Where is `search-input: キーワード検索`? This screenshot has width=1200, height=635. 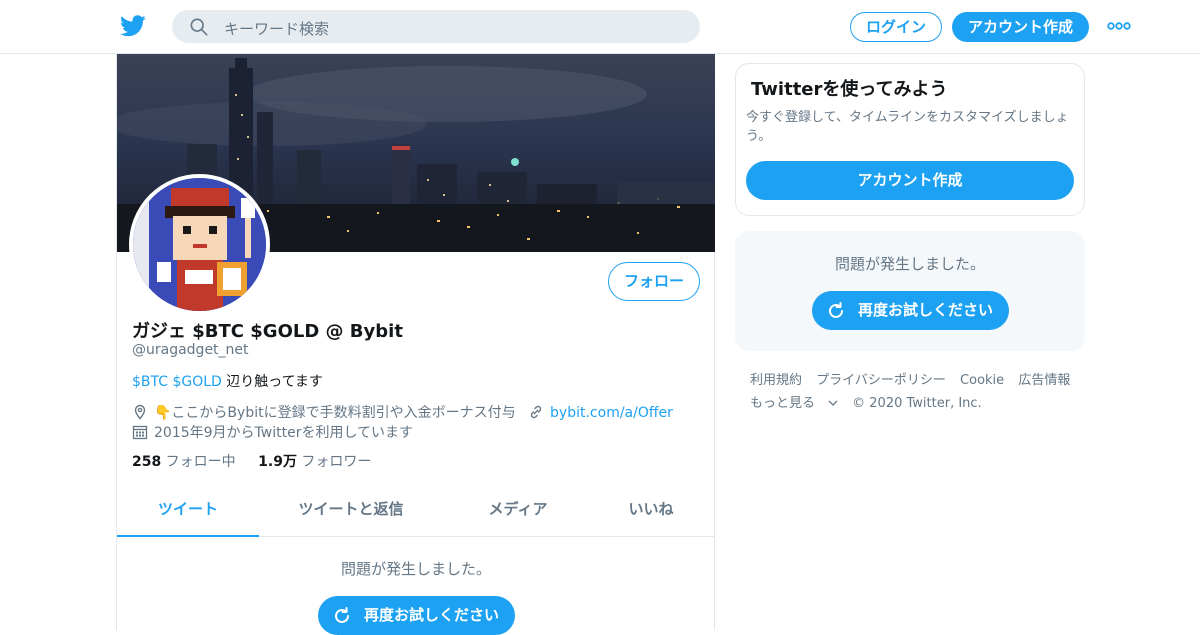 search-input: キーワード検索 is located at coordinates (436, 26).